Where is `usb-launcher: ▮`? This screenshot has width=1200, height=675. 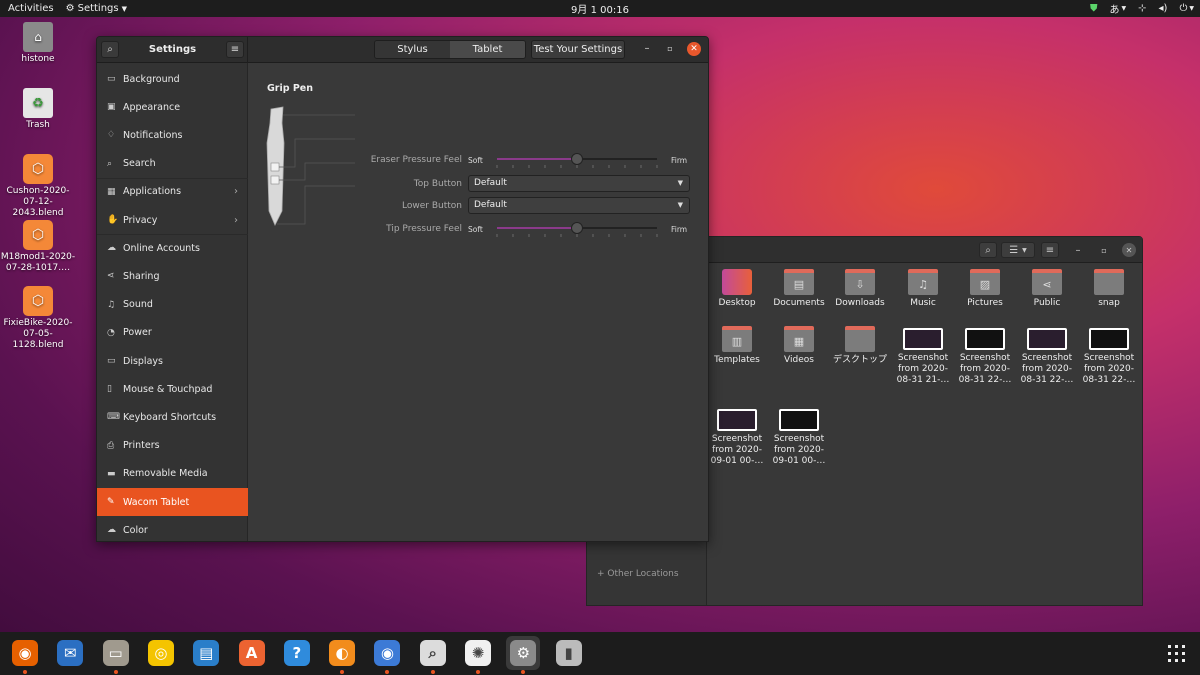
usb-launcher: ▮ is located at coordinates (569, 653).